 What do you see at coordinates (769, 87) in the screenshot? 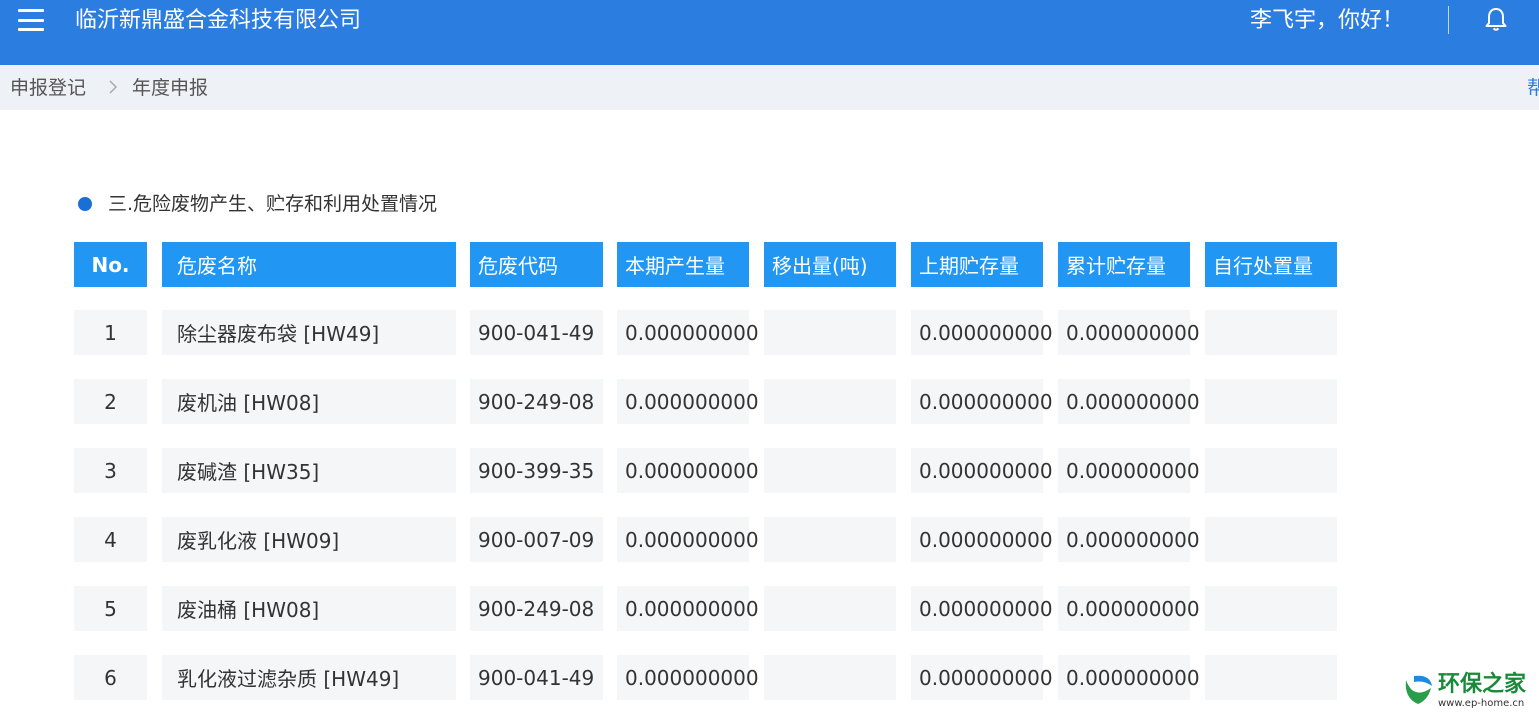
I see `breadcrumb: 申报登记 年度申报 帮` at bounding box center [769, 87].